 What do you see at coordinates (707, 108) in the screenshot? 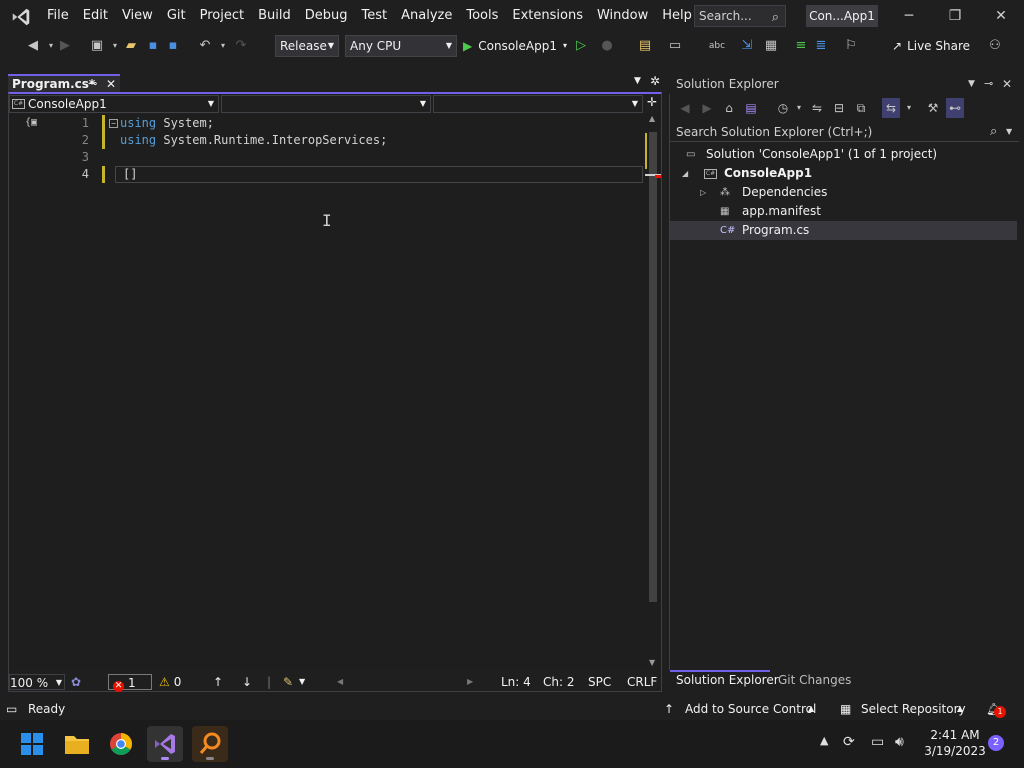
I see `forward-icon: ▶` at bounding box center [707, 108].